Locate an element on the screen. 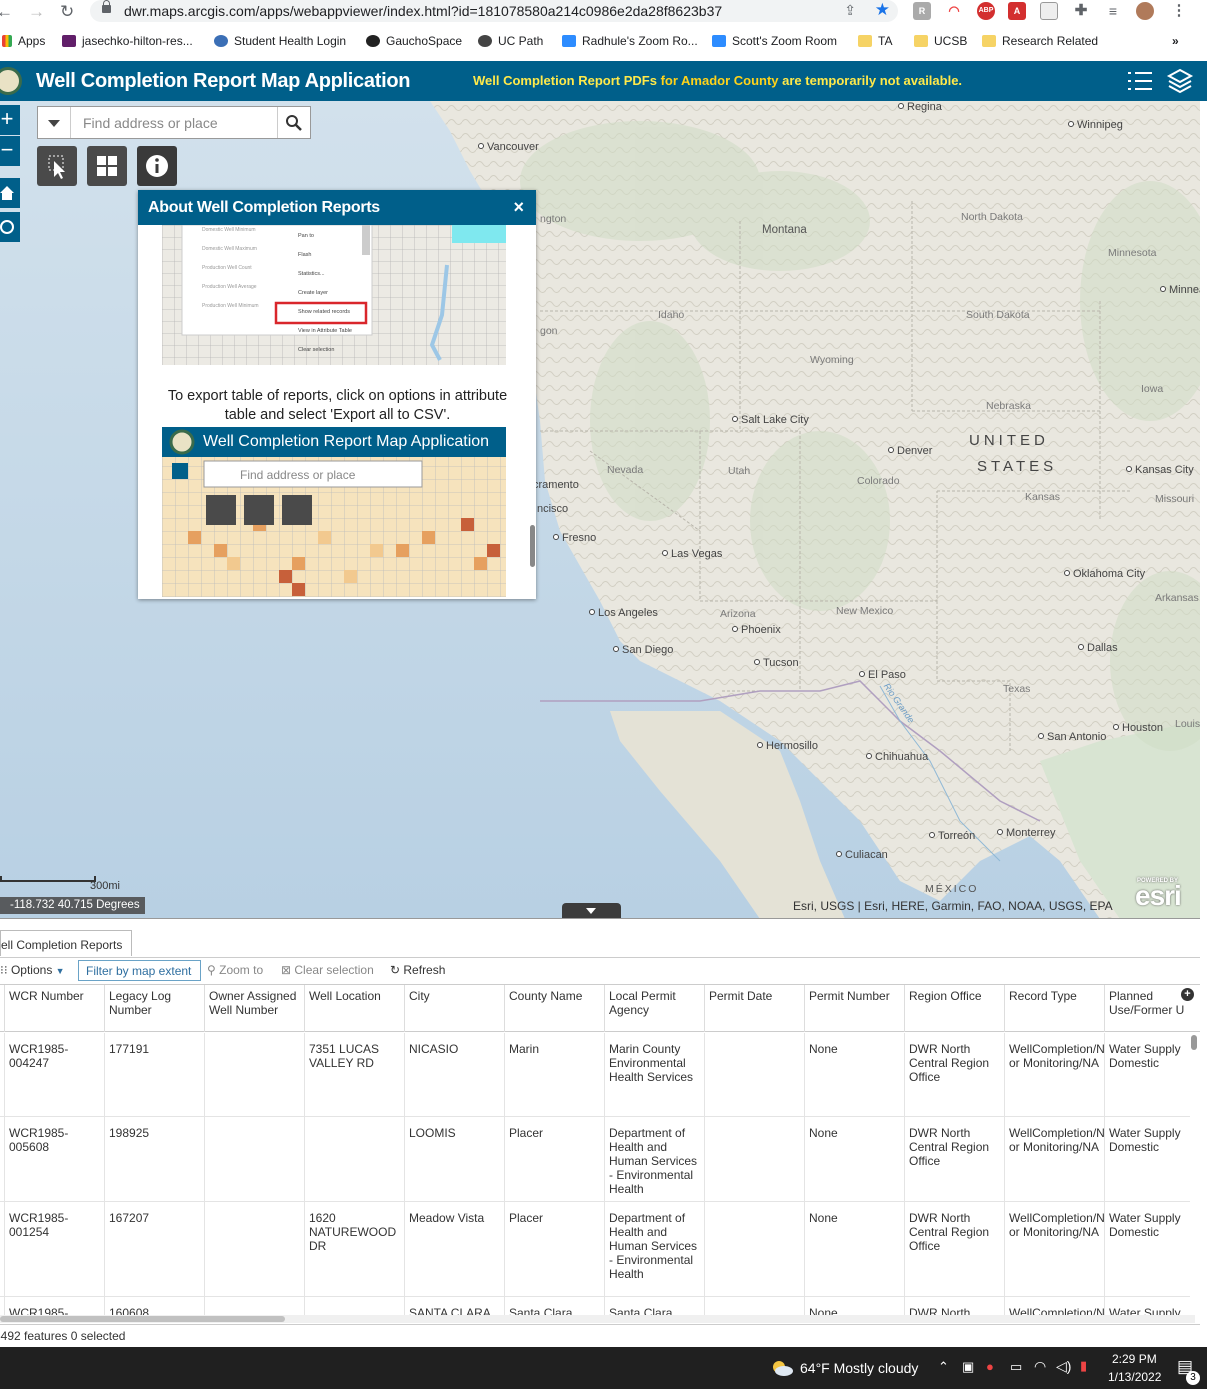 Image resolution: width=1207 pixels, height=1389 pixels. weather-text: 64°F Mostly cloudy is located at coordinates (859, 1368).